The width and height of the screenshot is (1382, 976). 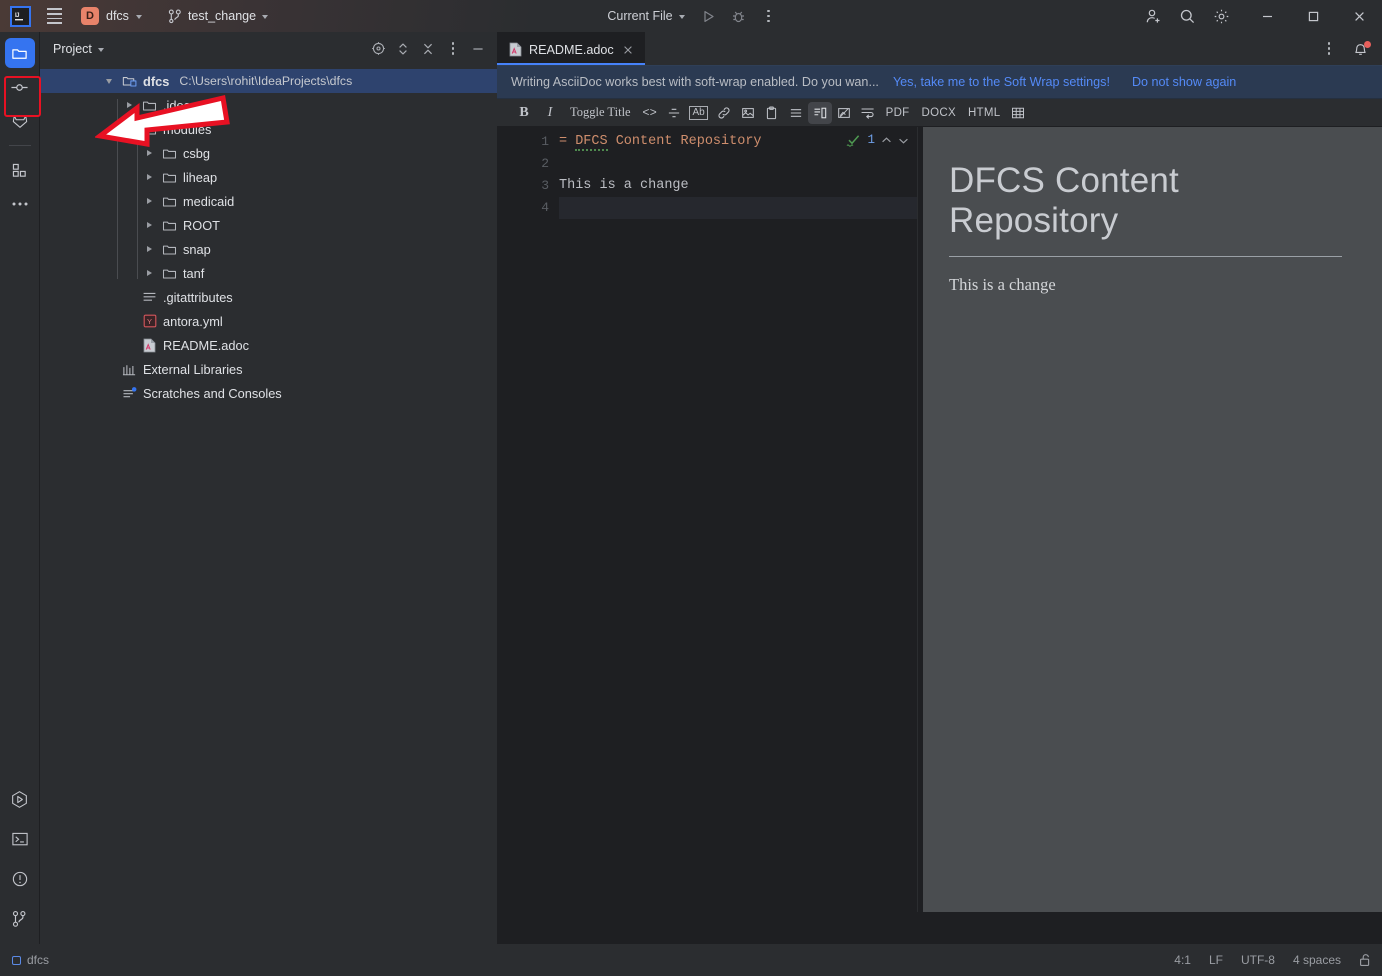 I want to click on status-indent: 4 spaces, so click(x=1317, y=960).